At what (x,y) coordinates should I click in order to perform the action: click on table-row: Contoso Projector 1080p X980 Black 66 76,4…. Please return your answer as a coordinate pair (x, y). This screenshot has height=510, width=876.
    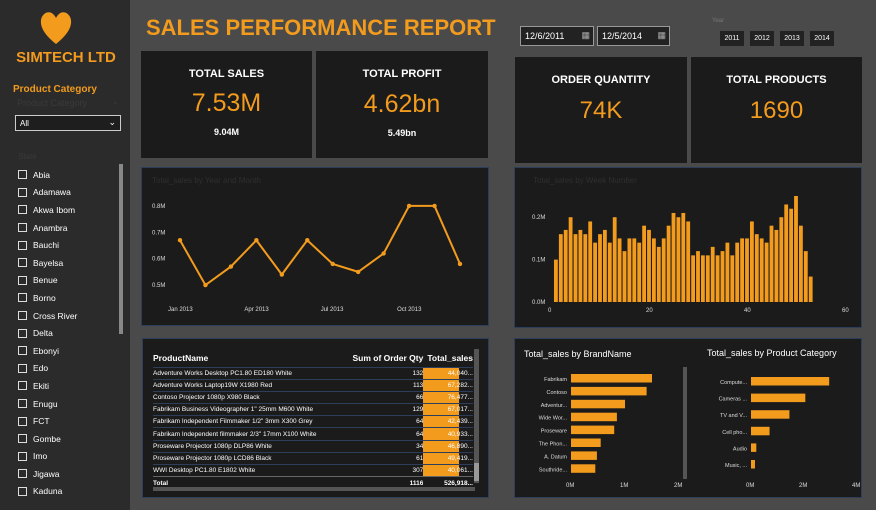
    Looking at the image, I should click on (313, 397).